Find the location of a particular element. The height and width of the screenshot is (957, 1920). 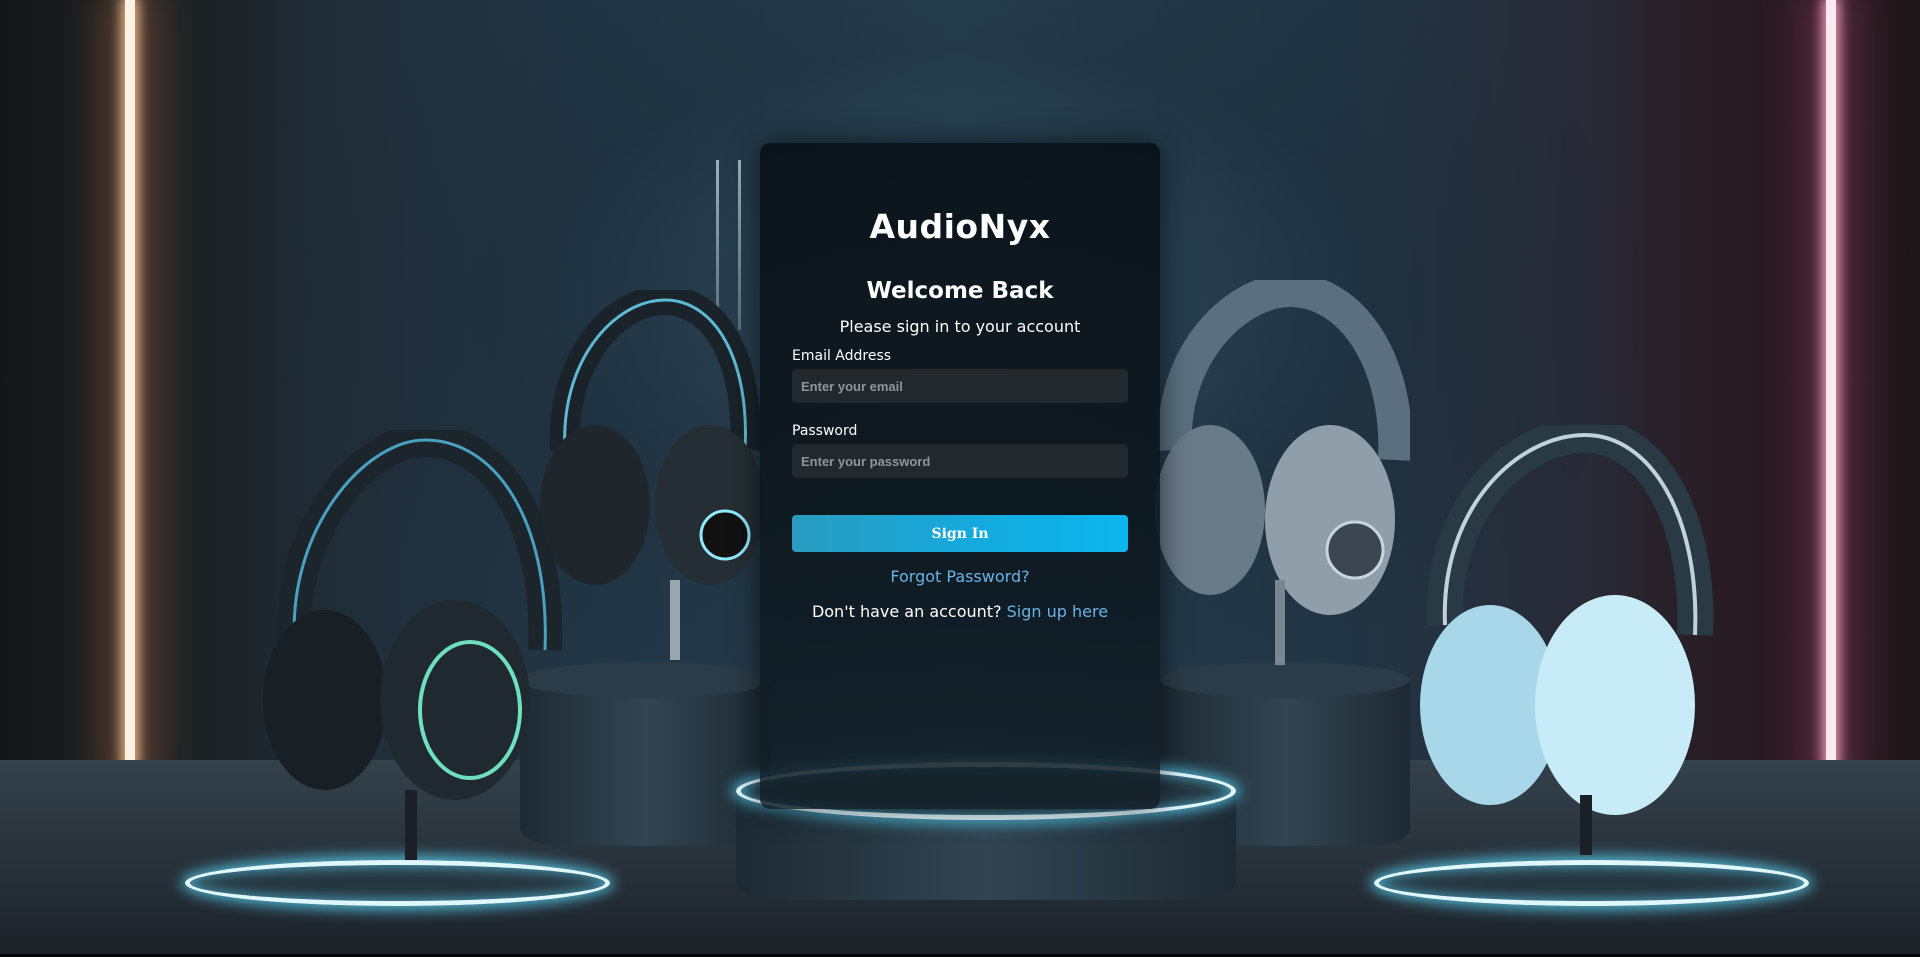

sign-in-button: Sign In is located at coordinates (960, 533).